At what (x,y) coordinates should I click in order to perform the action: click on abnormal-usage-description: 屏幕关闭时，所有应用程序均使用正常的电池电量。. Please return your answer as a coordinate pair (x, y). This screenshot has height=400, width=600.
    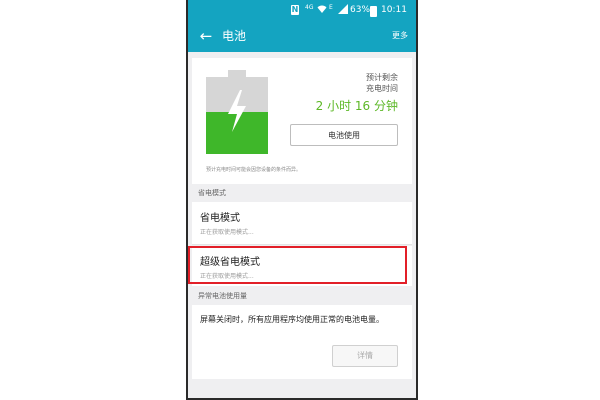
    Looking at the image, I should click on (292, 319).